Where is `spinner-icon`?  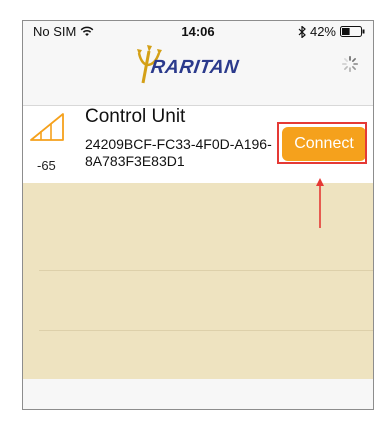 spinner-icon is located at coordinates (350, 64).